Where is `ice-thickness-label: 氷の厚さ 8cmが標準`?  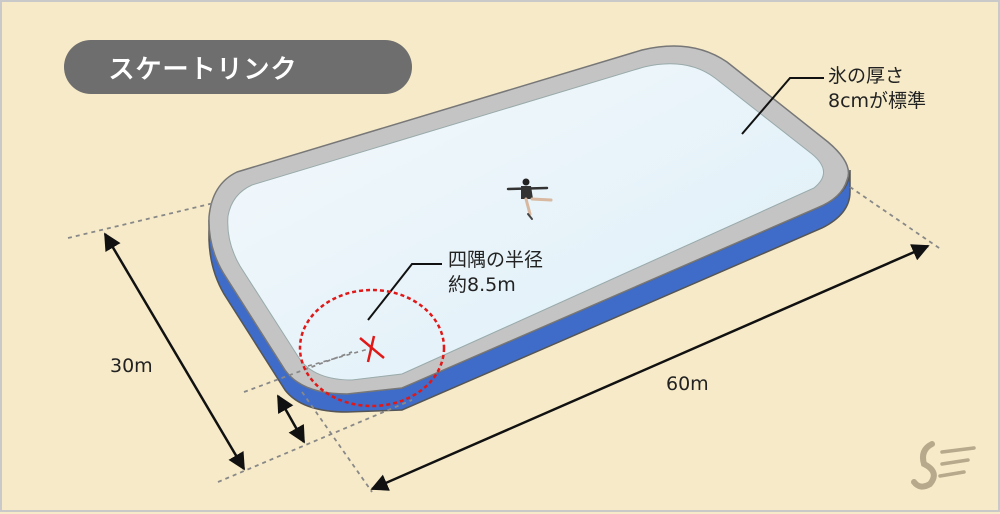 ice-thickness-label: 氷の厚さ 8cmが標準 is located at coordinates (877, 89).